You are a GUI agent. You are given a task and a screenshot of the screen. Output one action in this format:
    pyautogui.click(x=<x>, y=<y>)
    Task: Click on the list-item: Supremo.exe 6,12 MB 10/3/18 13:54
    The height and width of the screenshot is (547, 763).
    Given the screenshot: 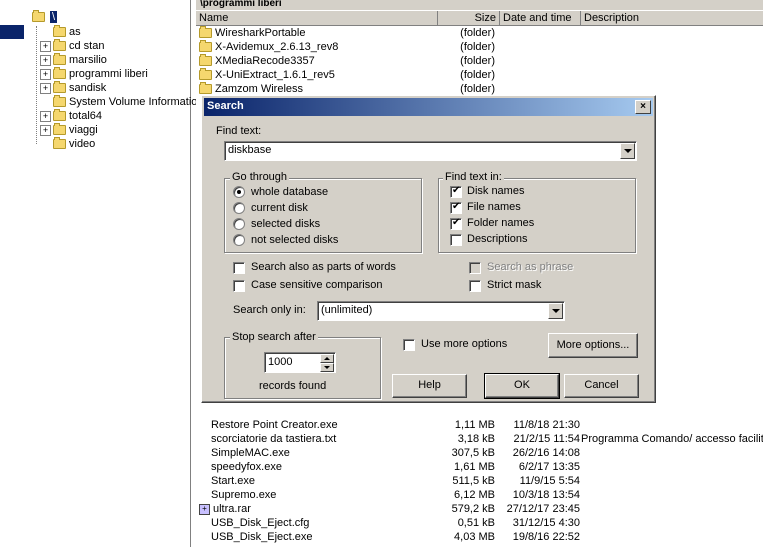 What is the action you would take?
    pyautogui.click(x=479, y=495)
    